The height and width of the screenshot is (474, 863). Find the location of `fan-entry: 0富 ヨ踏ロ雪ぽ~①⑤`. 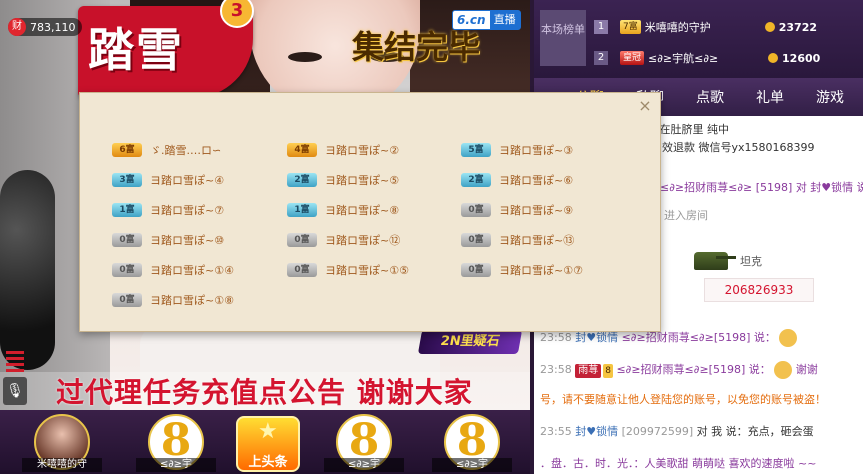

fan-entry: 0富 ヨ踏ロ雪ぽ~①⑤ is located at coordinates (348, 270).